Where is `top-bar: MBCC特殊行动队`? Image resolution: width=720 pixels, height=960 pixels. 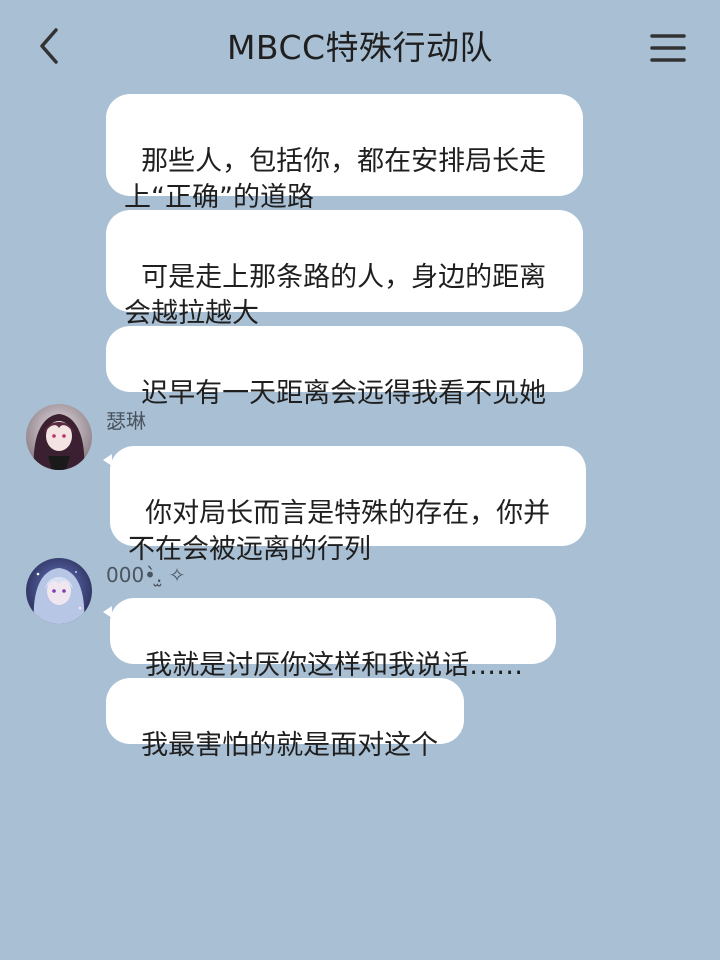
top-bar: MBCC特殊行动队 is located at coordinates (360, 48).